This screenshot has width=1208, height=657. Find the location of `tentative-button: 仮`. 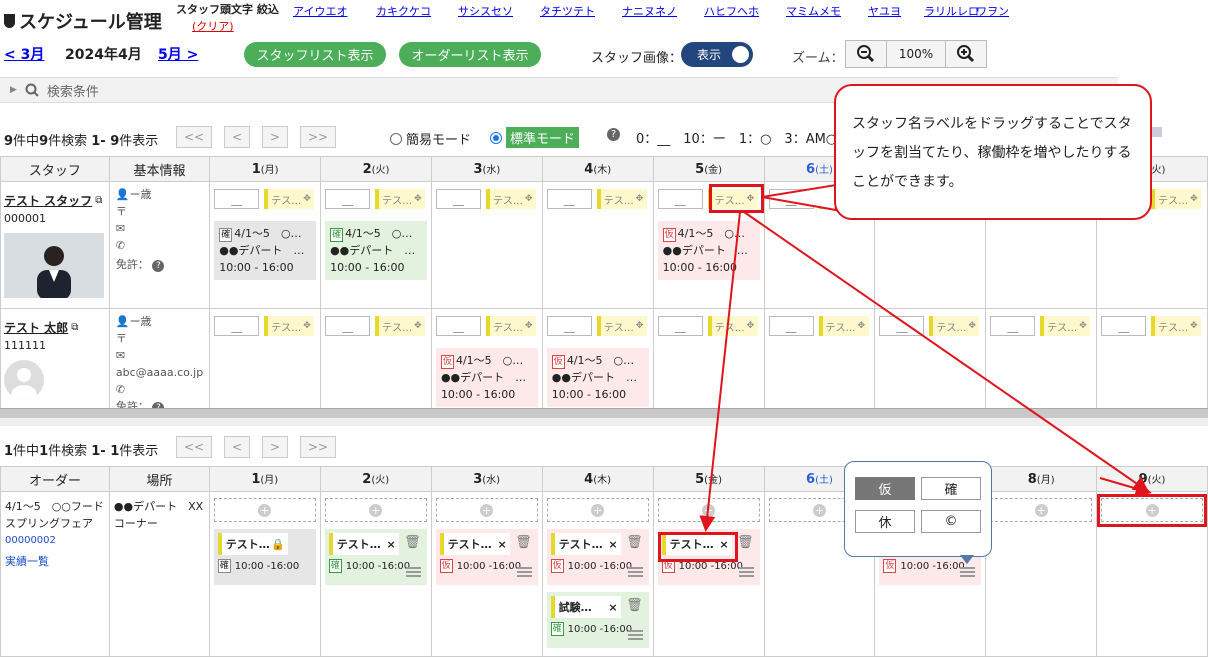

tentative-button: 仮 is located at coordinates (885, 488).